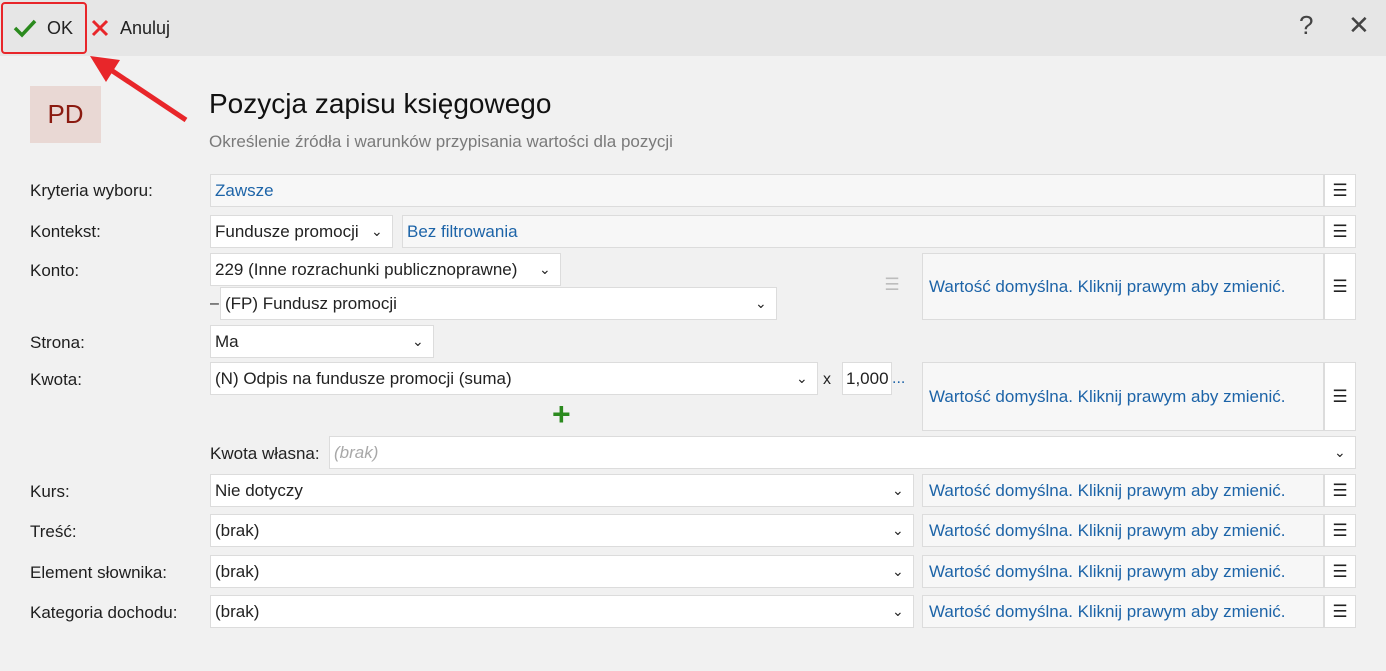 This screenshot has width=1386, height=671. I want to click on tresc-select: (brak), so click(562, 530).